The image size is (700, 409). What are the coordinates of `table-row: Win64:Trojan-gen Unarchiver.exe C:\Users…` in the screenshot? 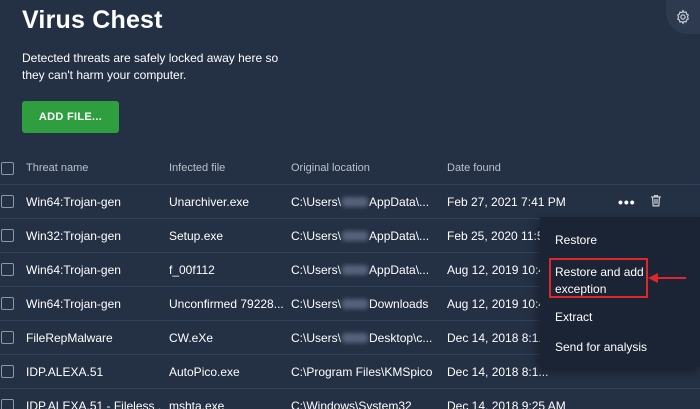 It's located at (350, 202).